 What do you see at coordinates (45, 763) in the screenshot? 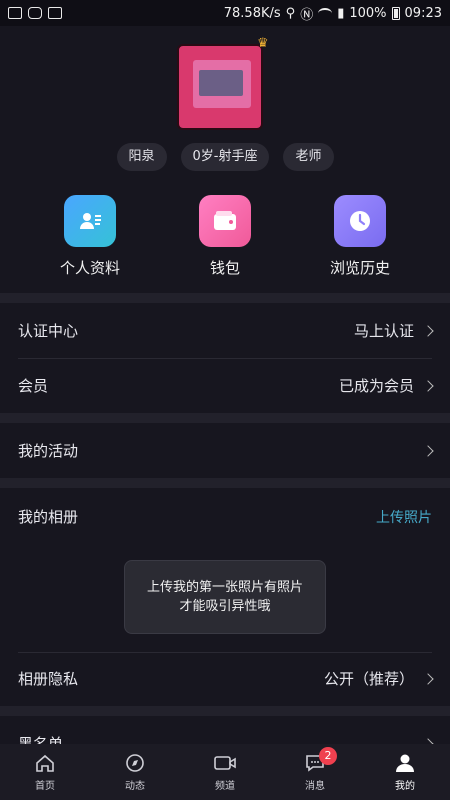
I see `home-icon` at bounding box center [45, 763].